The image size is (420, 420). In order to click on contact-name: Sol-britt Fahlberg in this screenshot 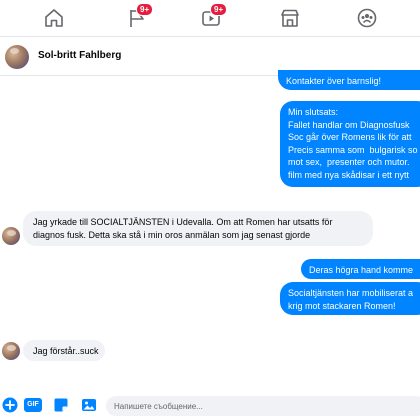, I will do `click(79, 55)`.